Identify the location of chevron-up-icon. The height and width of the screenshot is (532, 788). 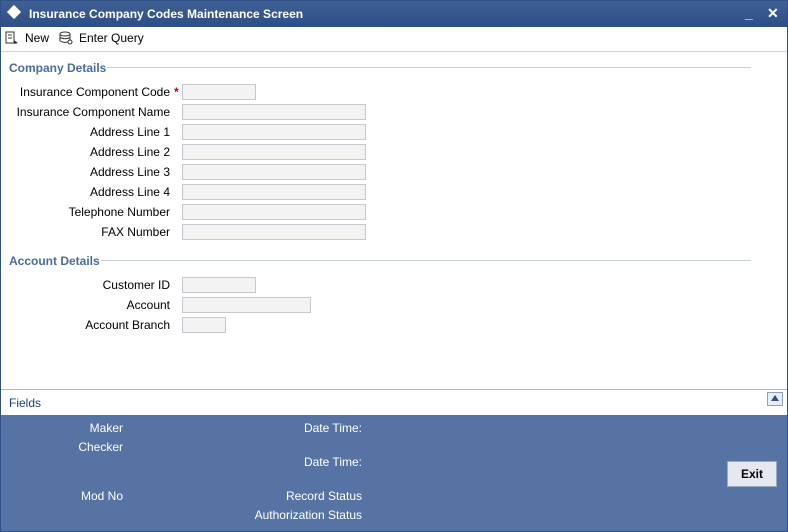
(775, 399).